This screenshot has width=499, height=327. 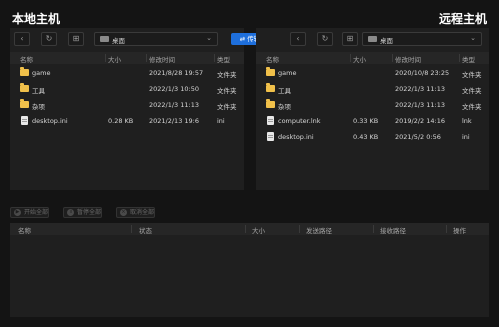 What do you see at coordinates (127, 58) in the screenshot?
I see `local-table-header: 名称 大小 修改时间 类型` at bounding box center [127, 58].